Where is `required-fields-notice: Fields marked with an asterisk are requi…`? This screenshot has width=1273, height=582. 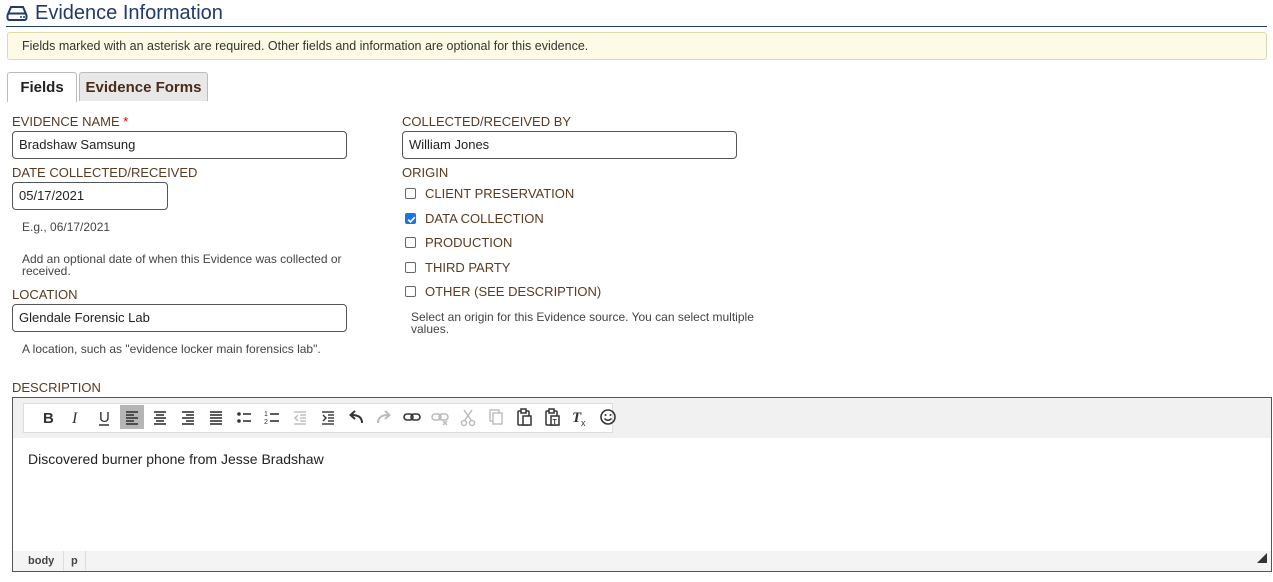
required-fields-notice: Fields marked with an asterisk are requi… is located at coordinates (637, 46).